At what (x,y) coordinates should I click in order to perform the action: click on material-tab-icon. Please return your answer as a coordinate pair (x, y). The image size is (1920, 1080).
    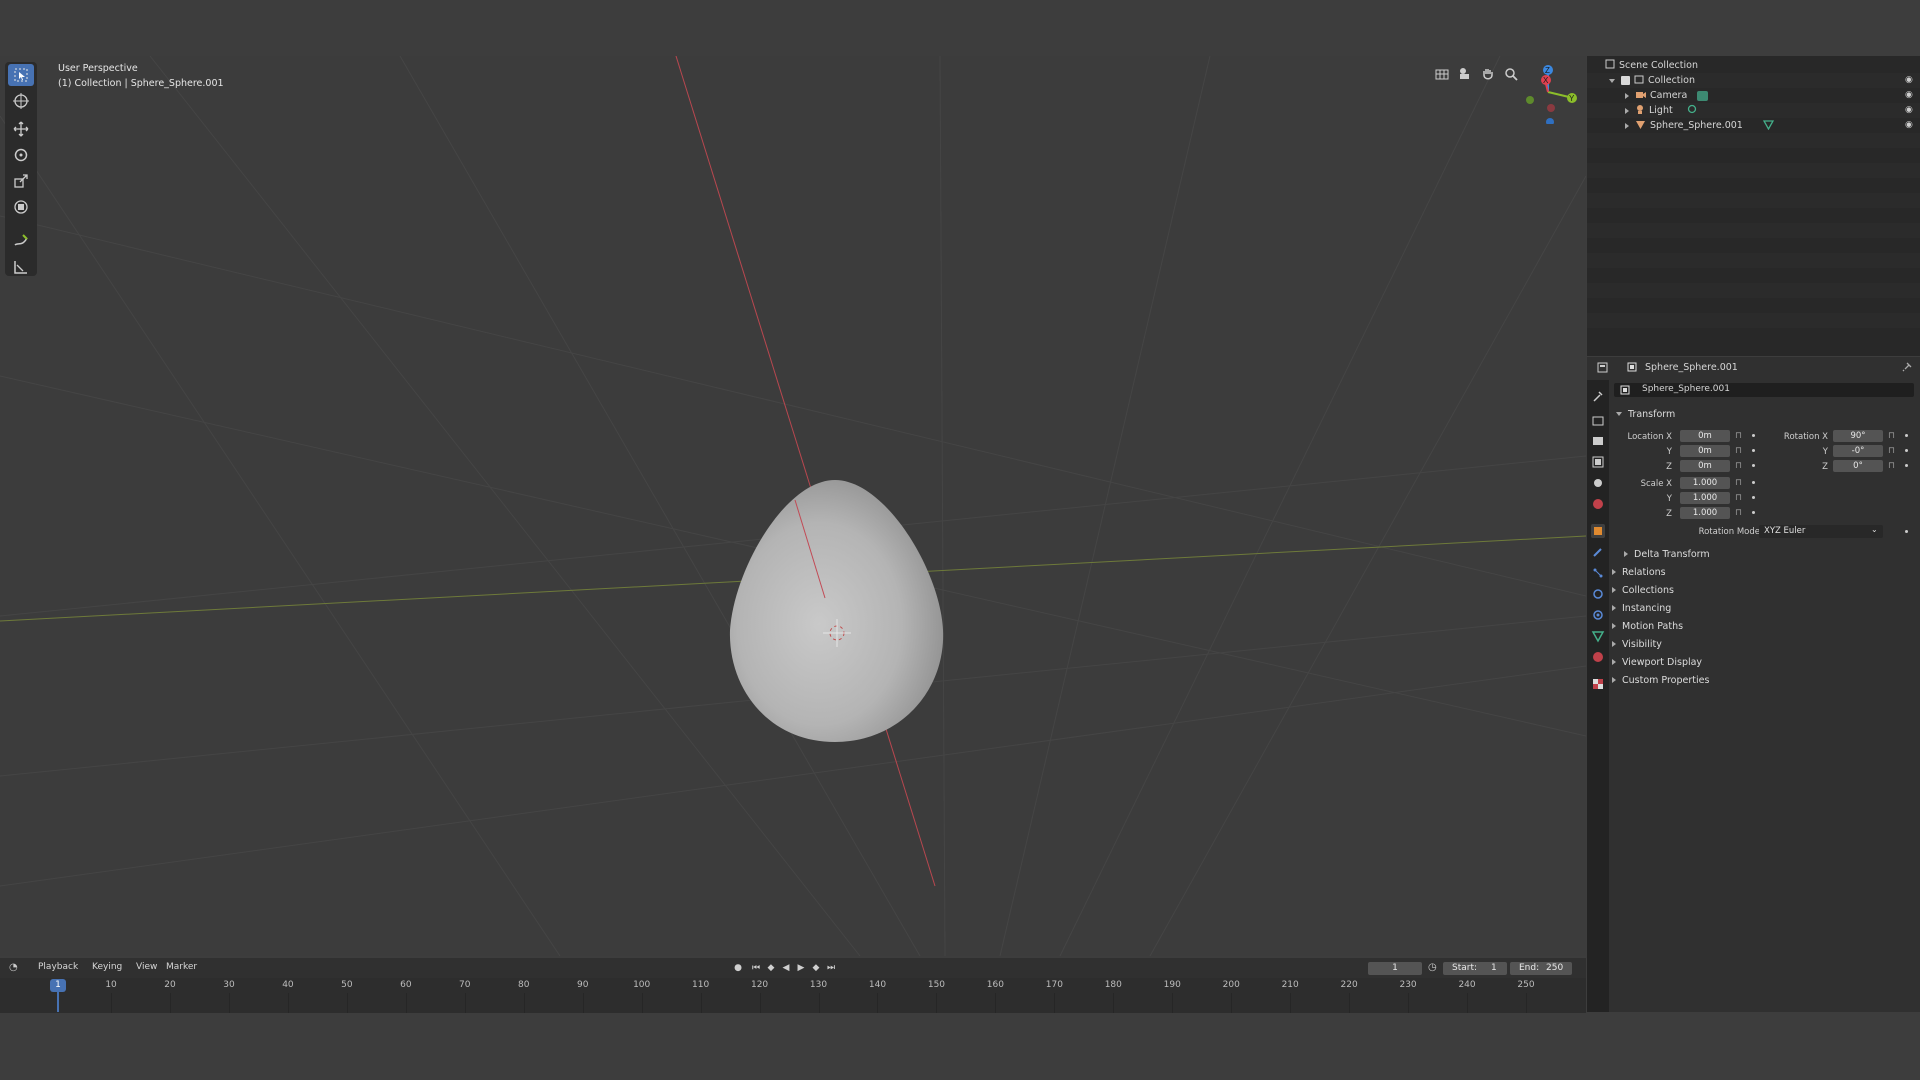
    Looking at the image, I should click on (1598, 657).